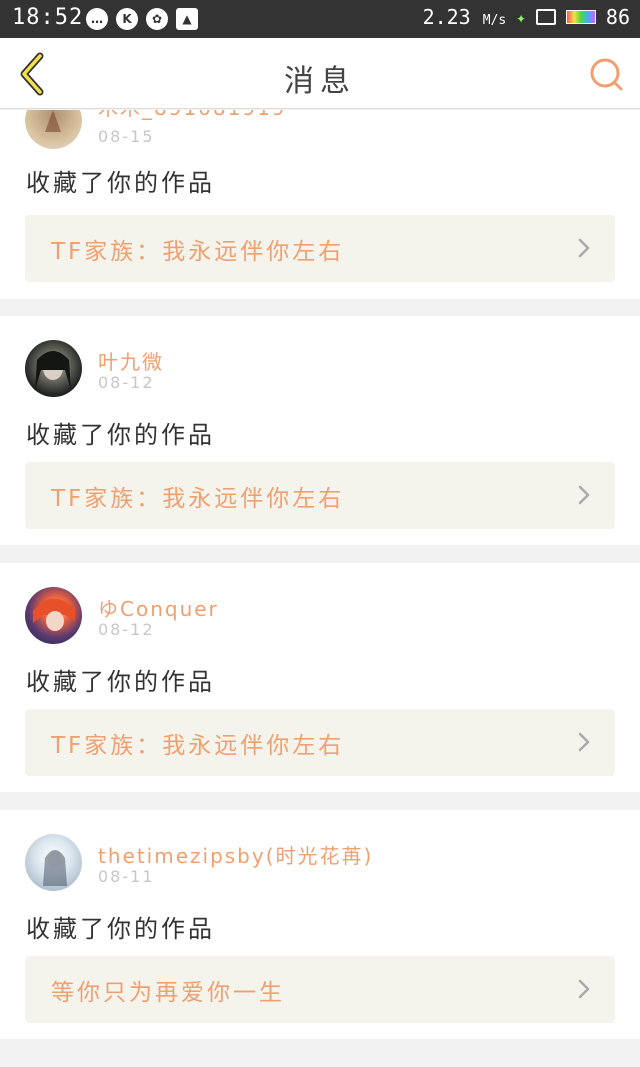  I want to click on notification-icons: … K ✿ ▲, so click(142, 19).